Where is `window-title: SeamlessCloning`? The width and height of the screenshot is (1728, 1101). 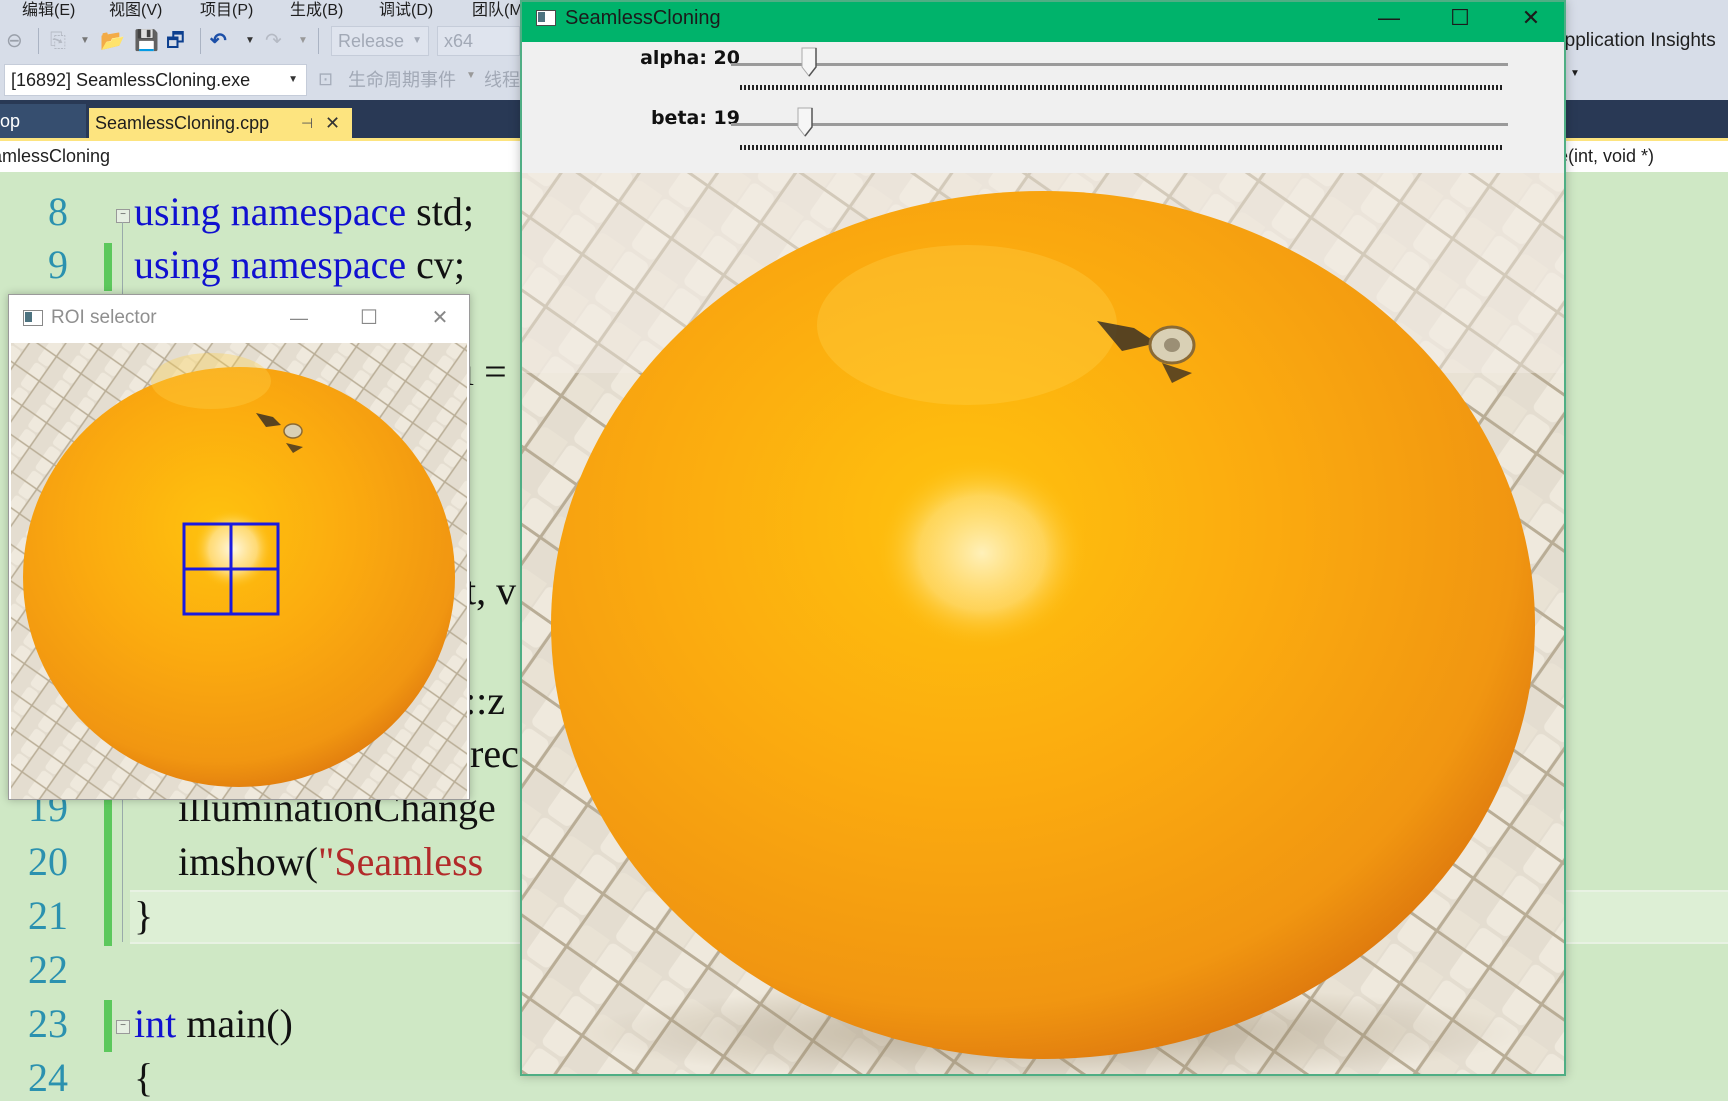
window-title: SeamlessCloning is located at coordinates (643, 18).